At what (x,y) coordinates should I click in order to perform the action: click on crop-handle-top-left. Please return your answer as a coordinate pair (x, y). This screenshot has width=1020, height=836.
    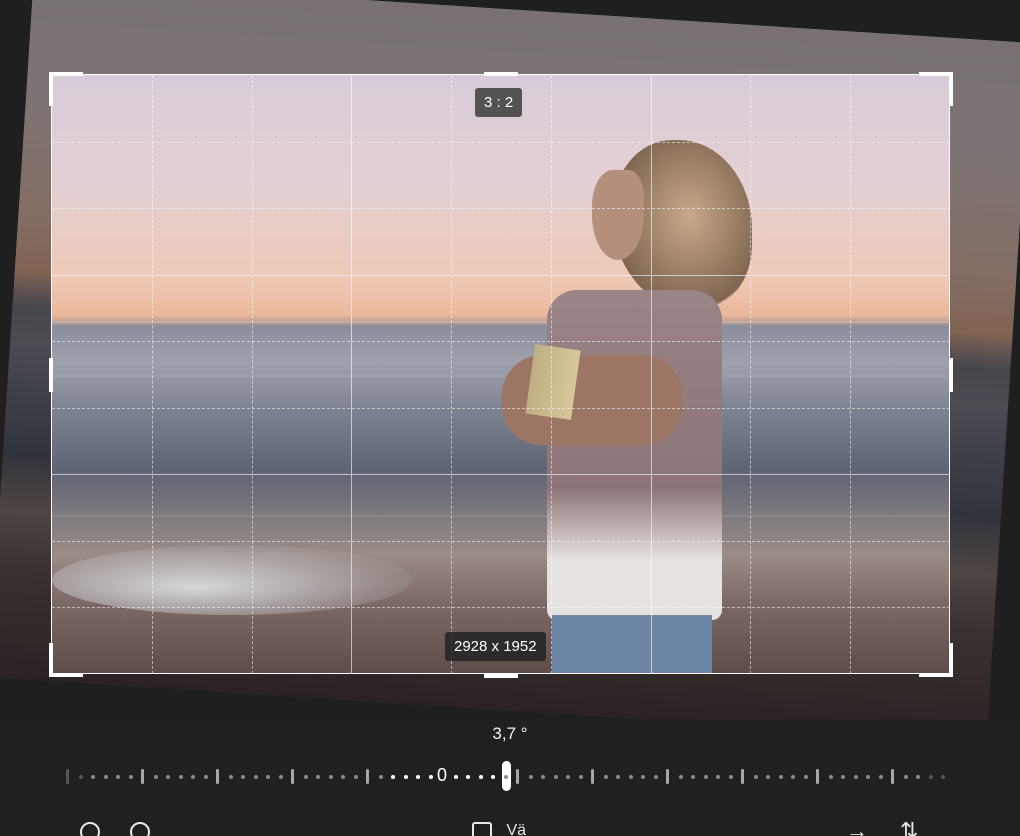
    Looking at the image, I should click on (66, 89).